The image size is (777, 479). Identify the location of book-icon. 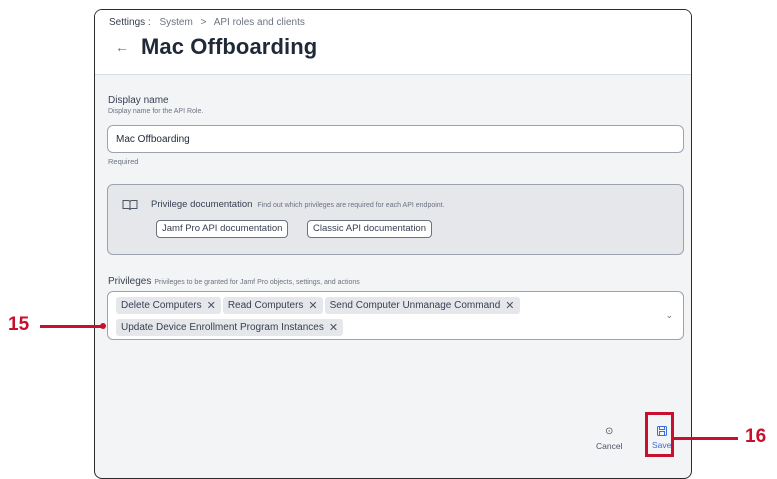
(130, 205).